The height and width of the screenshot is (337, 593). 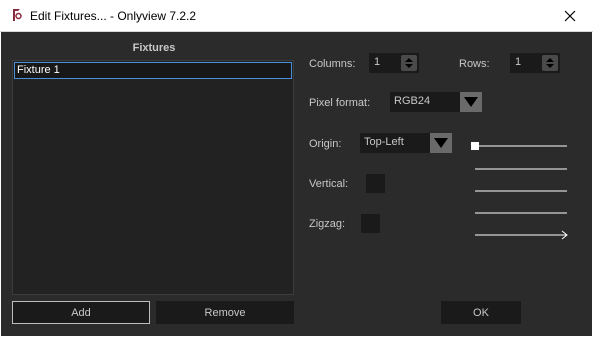 What do you see at coordinates (325, 144) in the screenshot?
I see `origin-label: Origin:` at bounding box center [325, 144].